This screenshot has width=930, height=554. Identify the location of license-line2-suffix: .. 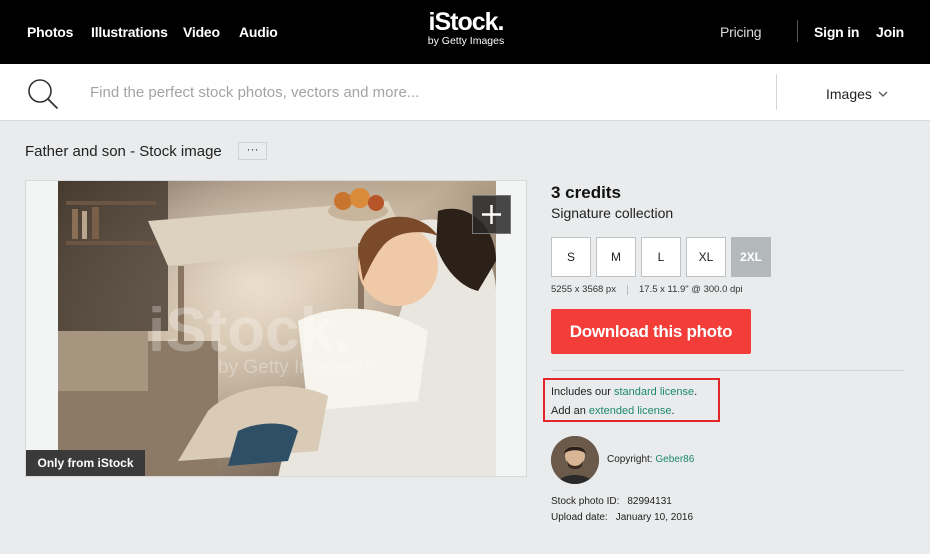
(673, 411).